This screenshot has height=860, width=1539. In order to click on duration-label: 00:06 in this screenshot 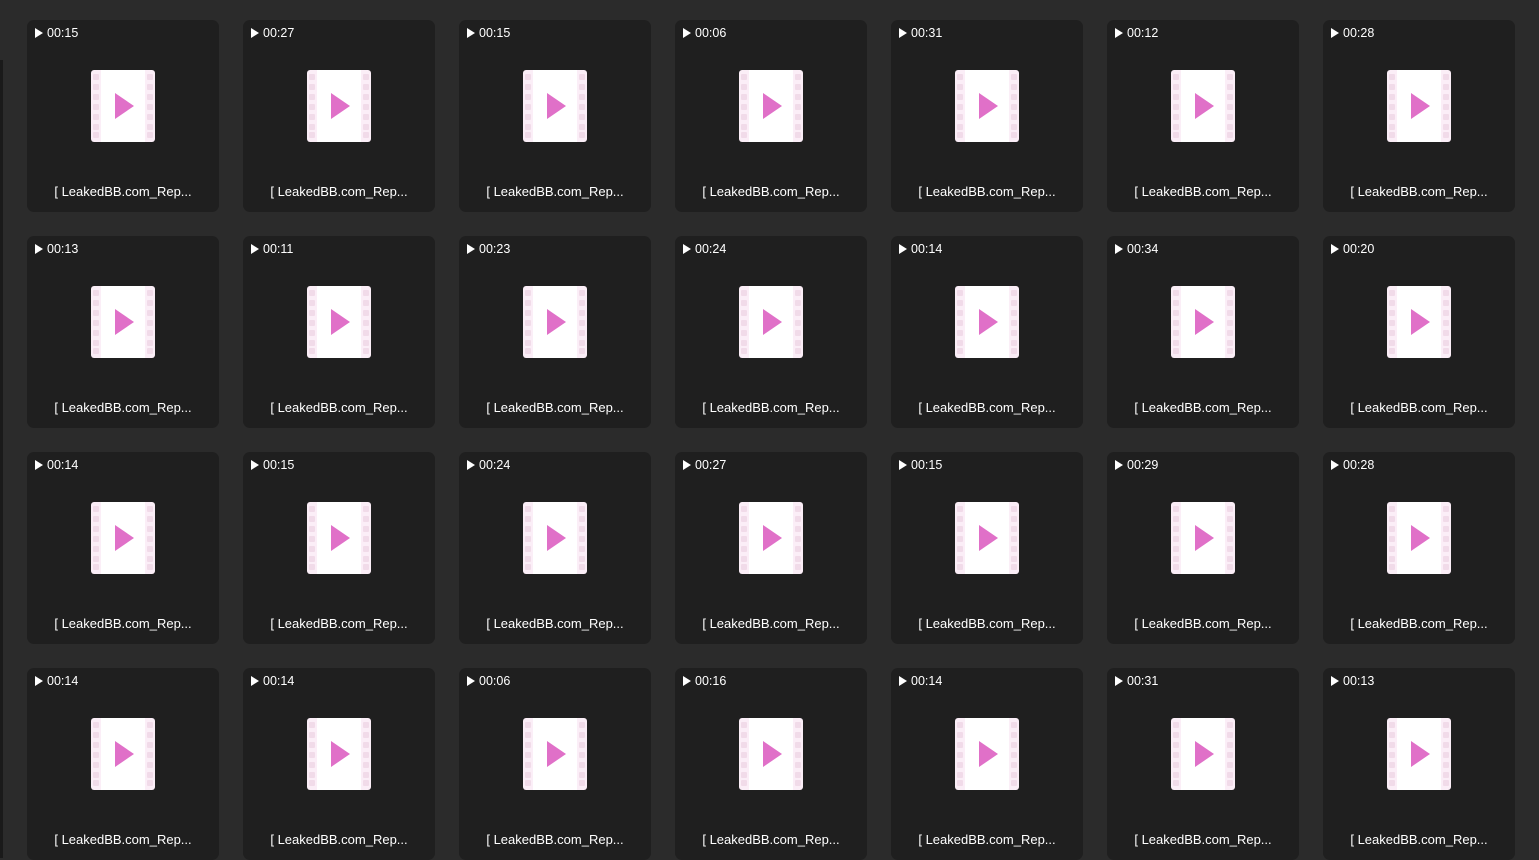, I will do `click(495, 681)`.